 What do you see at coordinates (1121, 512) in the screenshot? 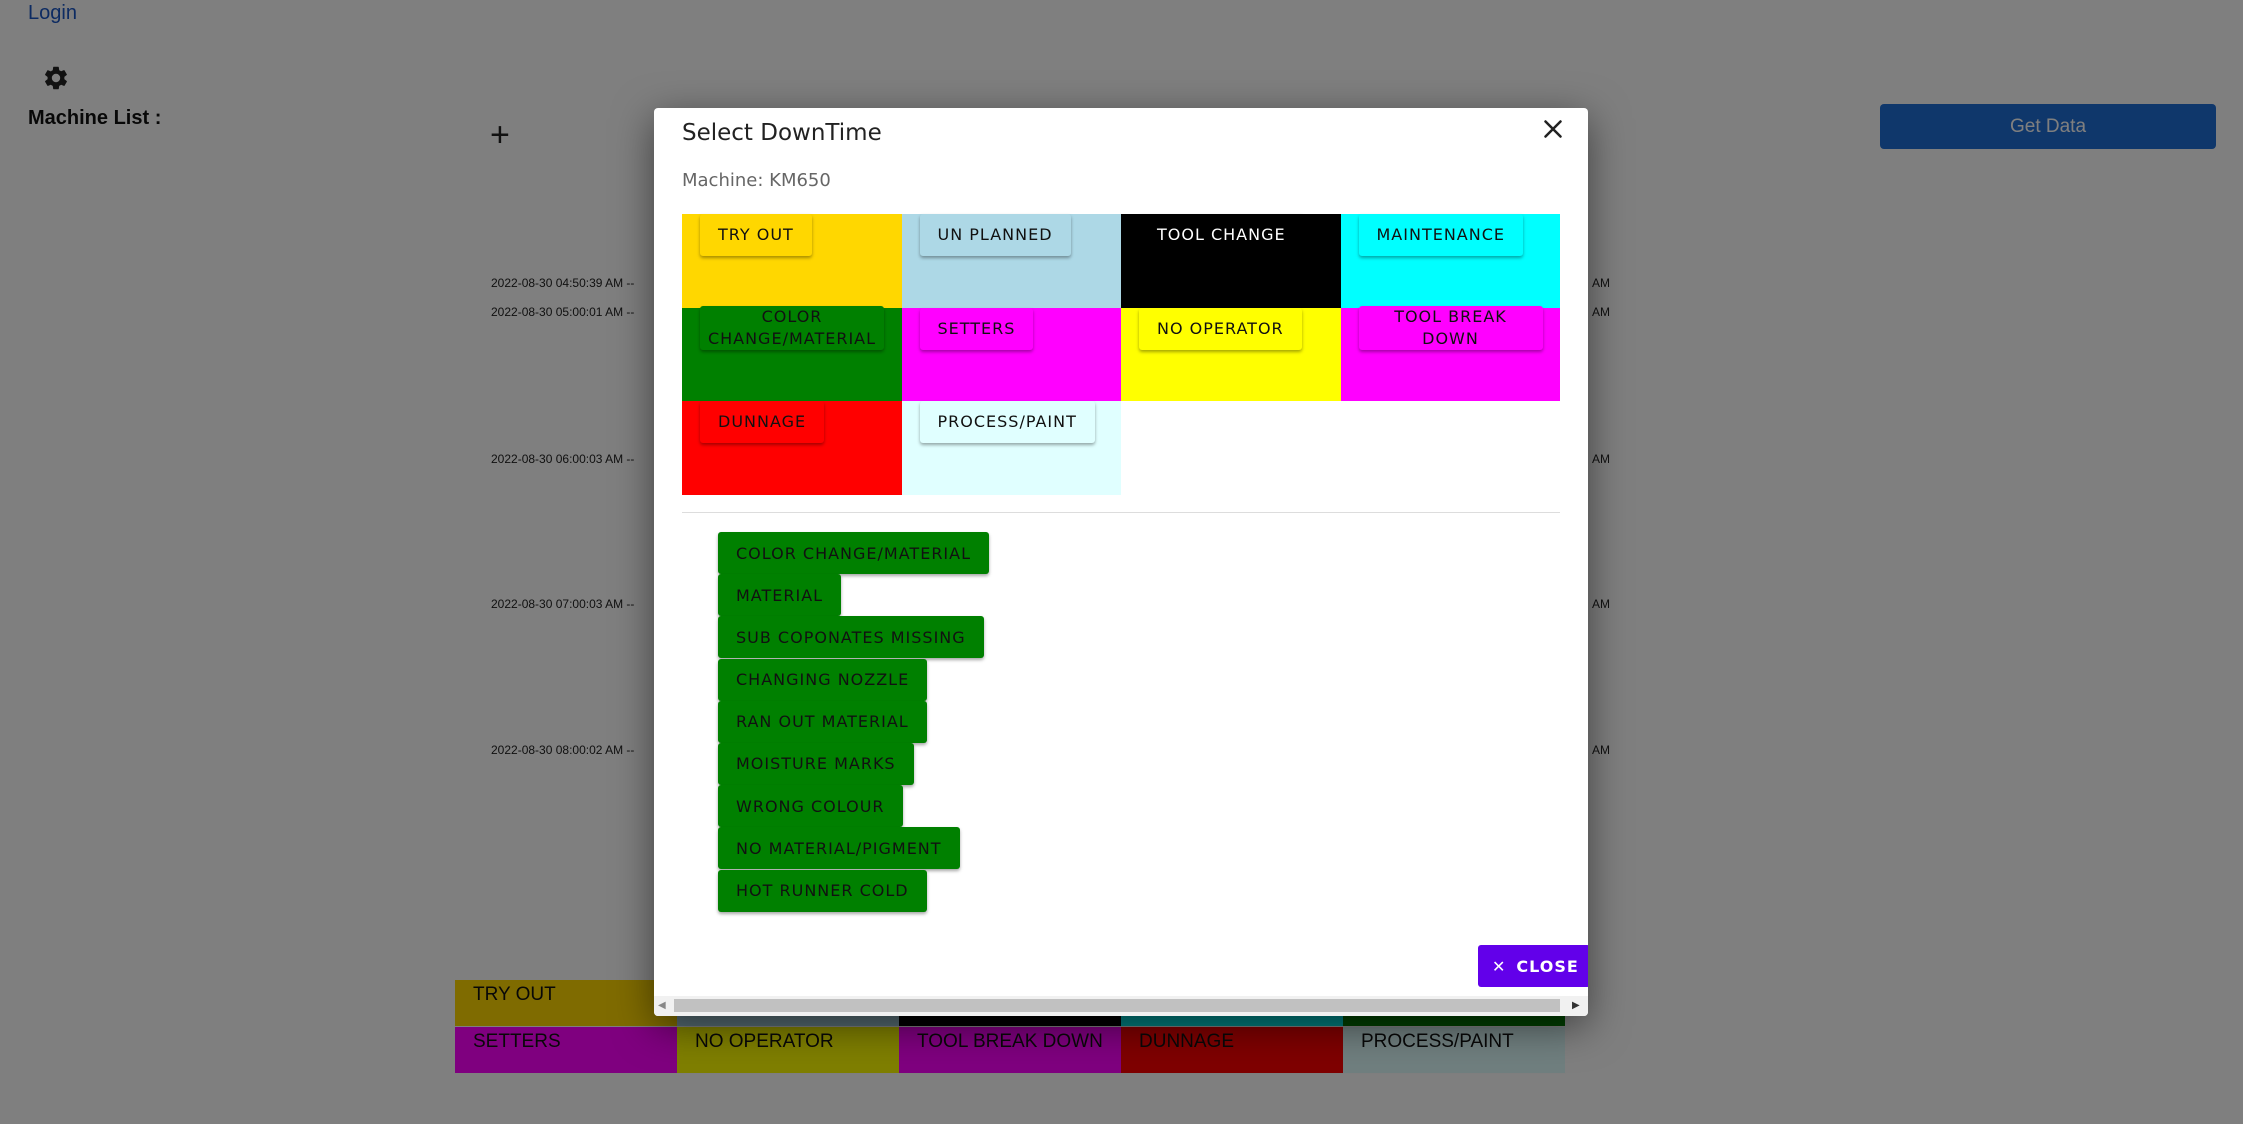
I see `divider` at bounding box center [1121, 512].